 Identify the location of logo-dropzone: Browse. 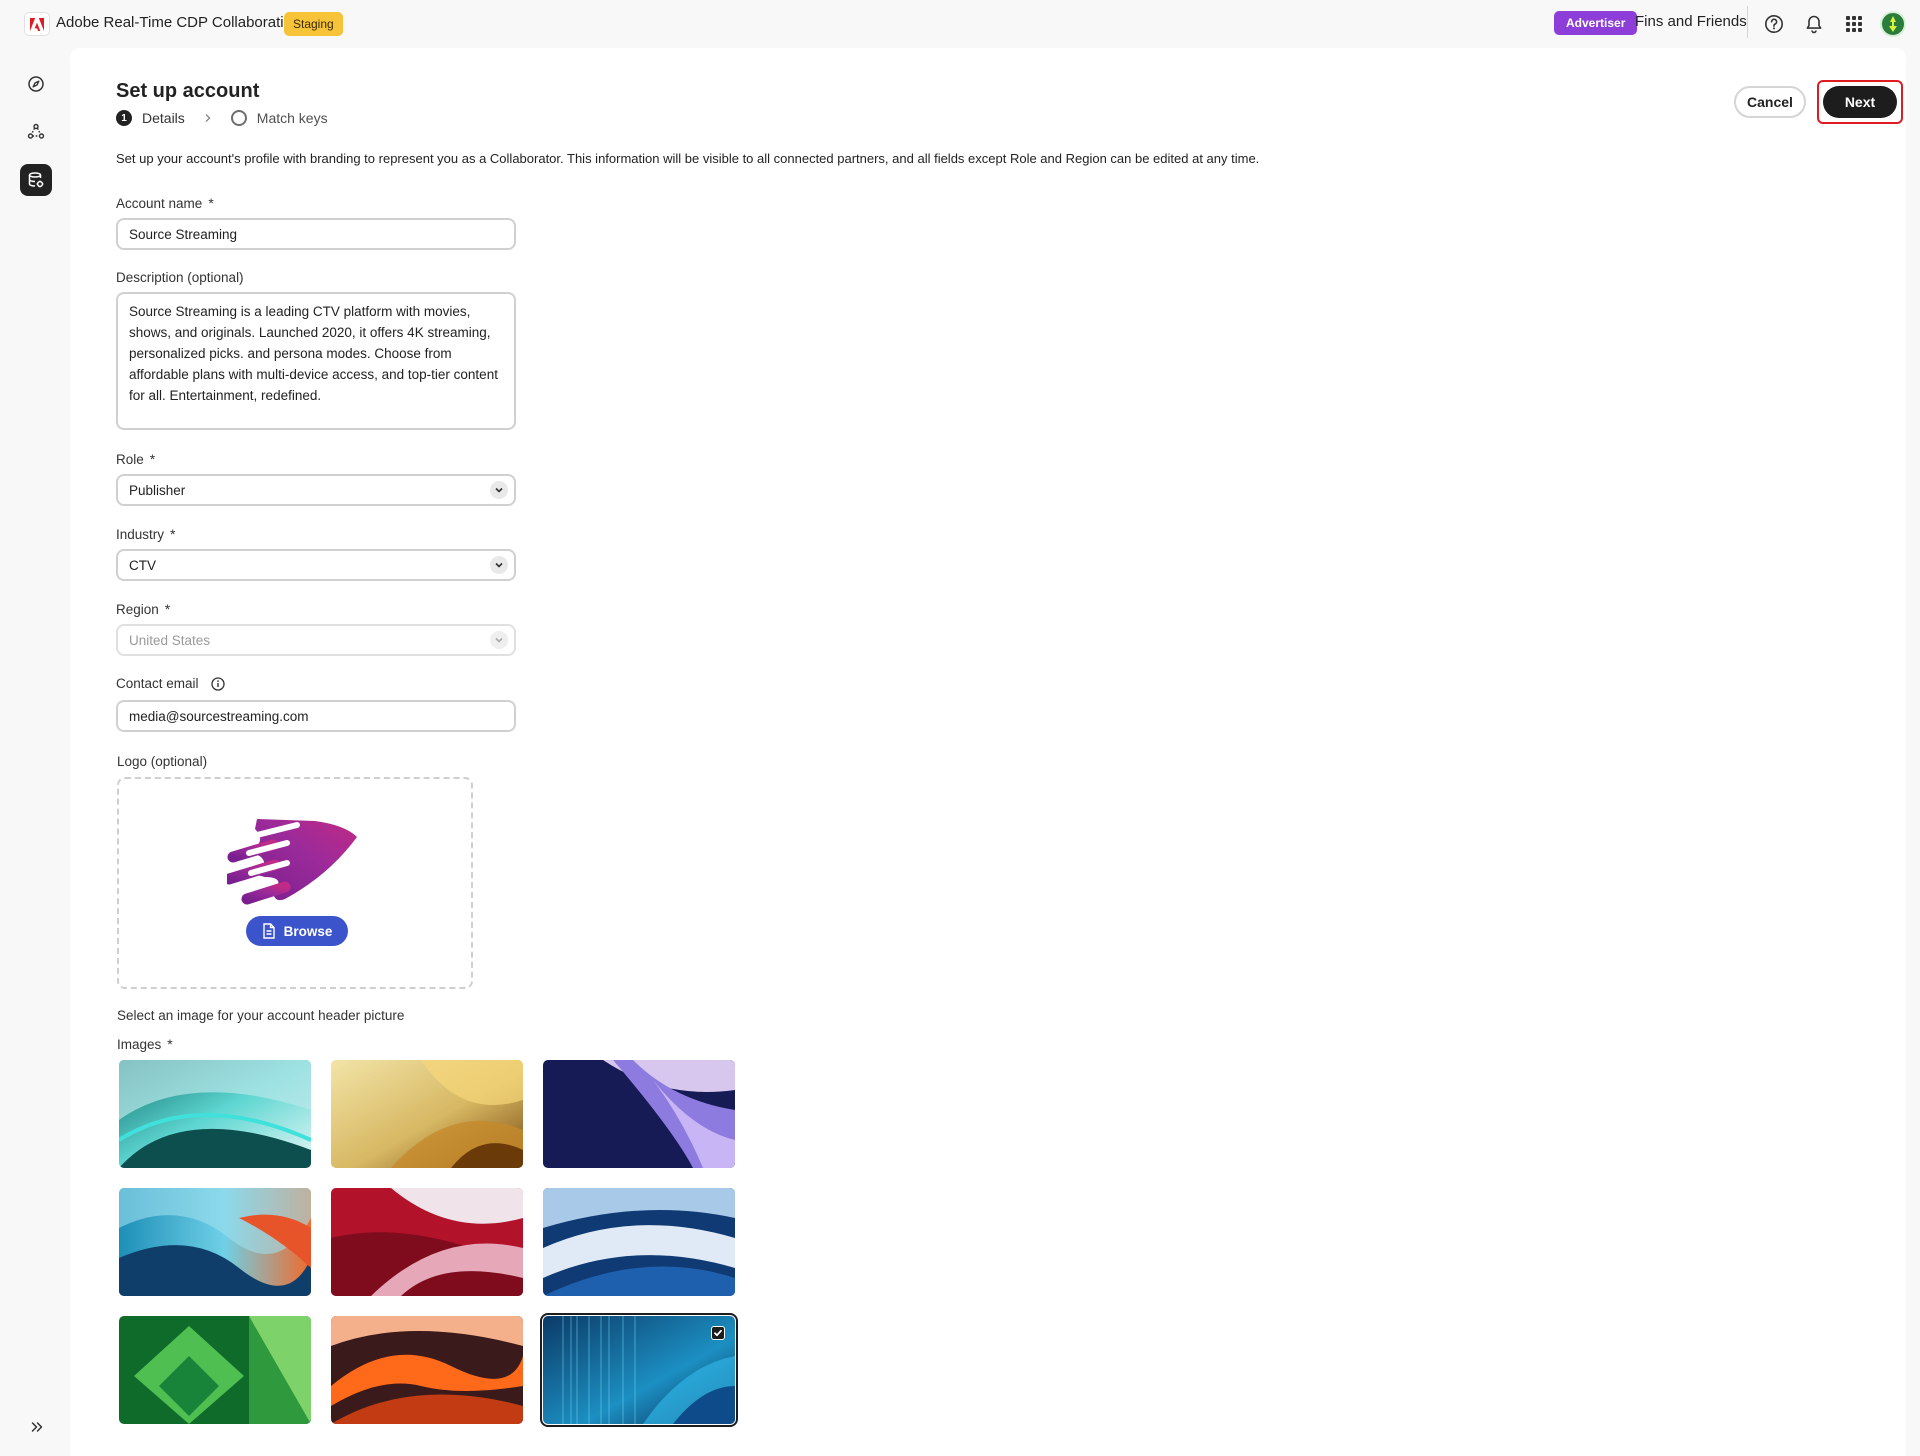
(295, 883).